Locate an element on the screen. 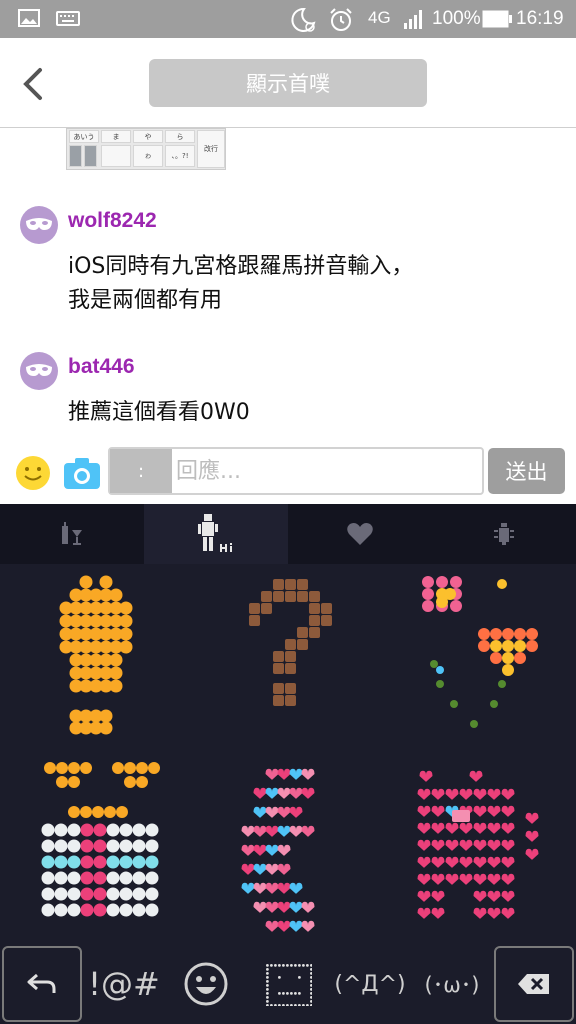 This screenshot has width=576, height=1024. chevron-left-icon is located at coordinates (32, 84).